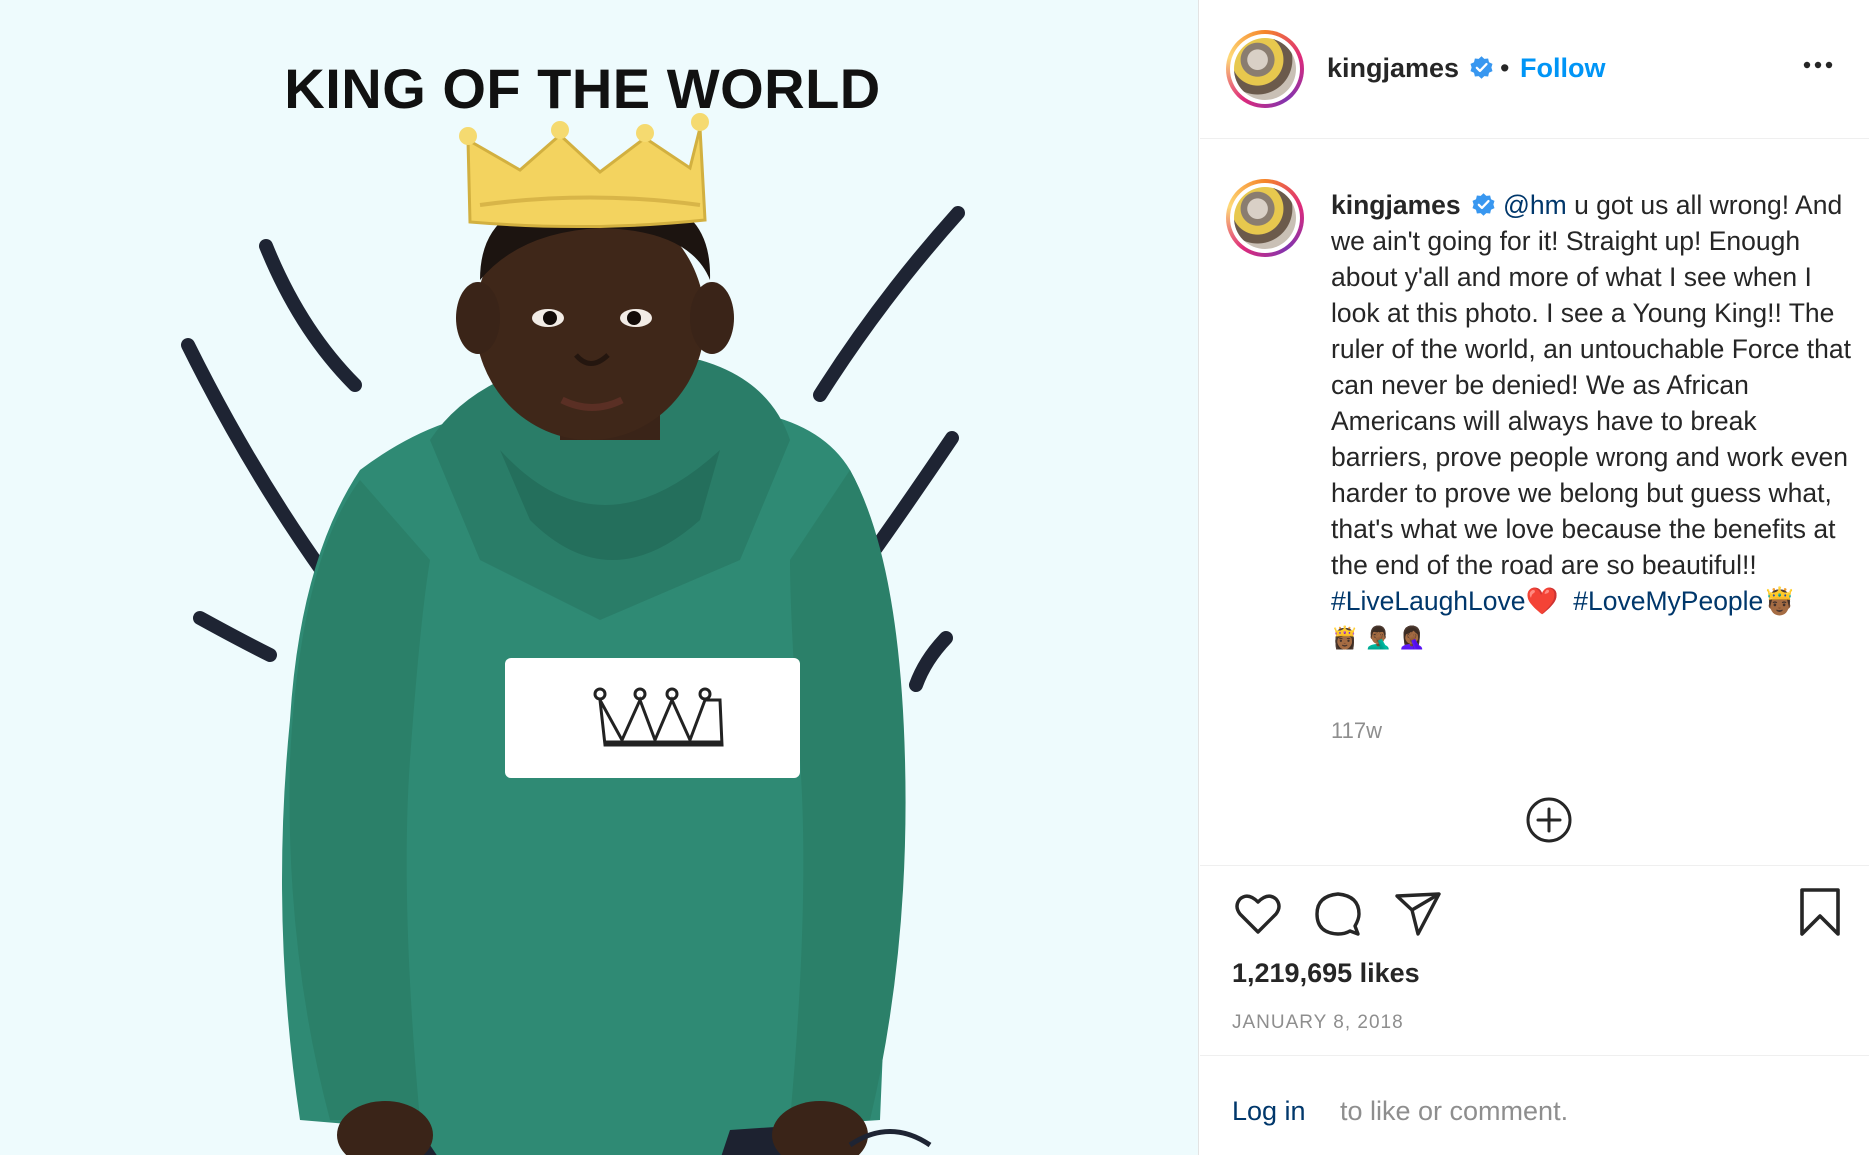  What do you see at coordinates (1668, 601) in the screenshot?
I see `hashtag-link: #LoveMyPeople` at bounding box center [1668, 601].